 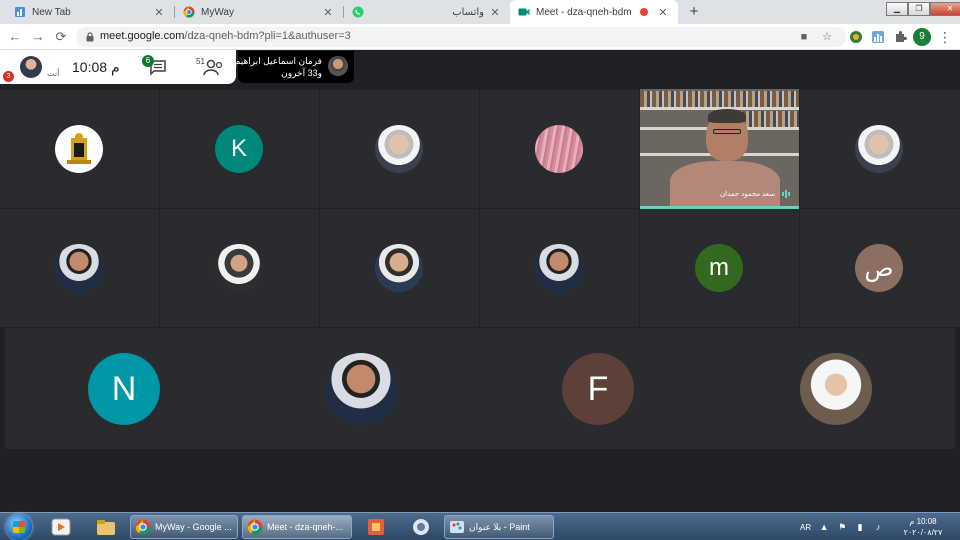 What do you see at coordinates (725, 183) in the screenshot?
I see `speaker-body` at bounding box center [725, 183].